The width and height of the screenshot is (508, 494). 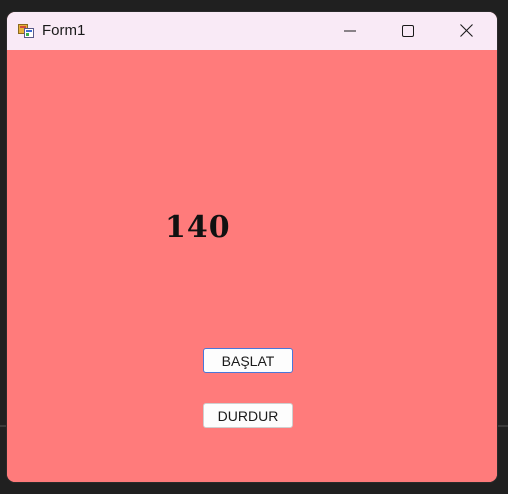 What do you see at coordinates (252, 31) in the screenshot?
I see `title-bar: Form1` at bounding box center [252, 31].